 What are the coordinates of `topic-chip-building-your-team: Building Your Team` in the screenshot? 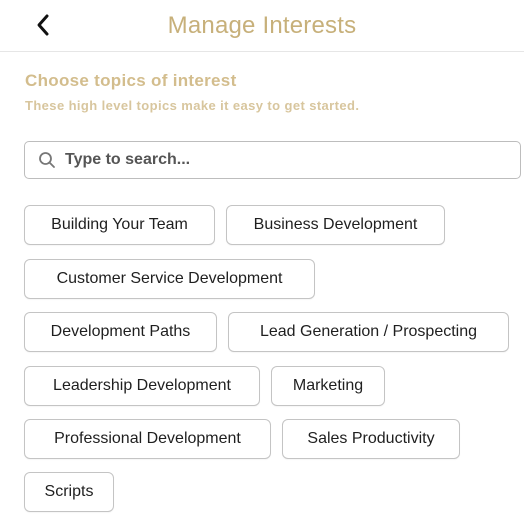 It's located at (119, 225).